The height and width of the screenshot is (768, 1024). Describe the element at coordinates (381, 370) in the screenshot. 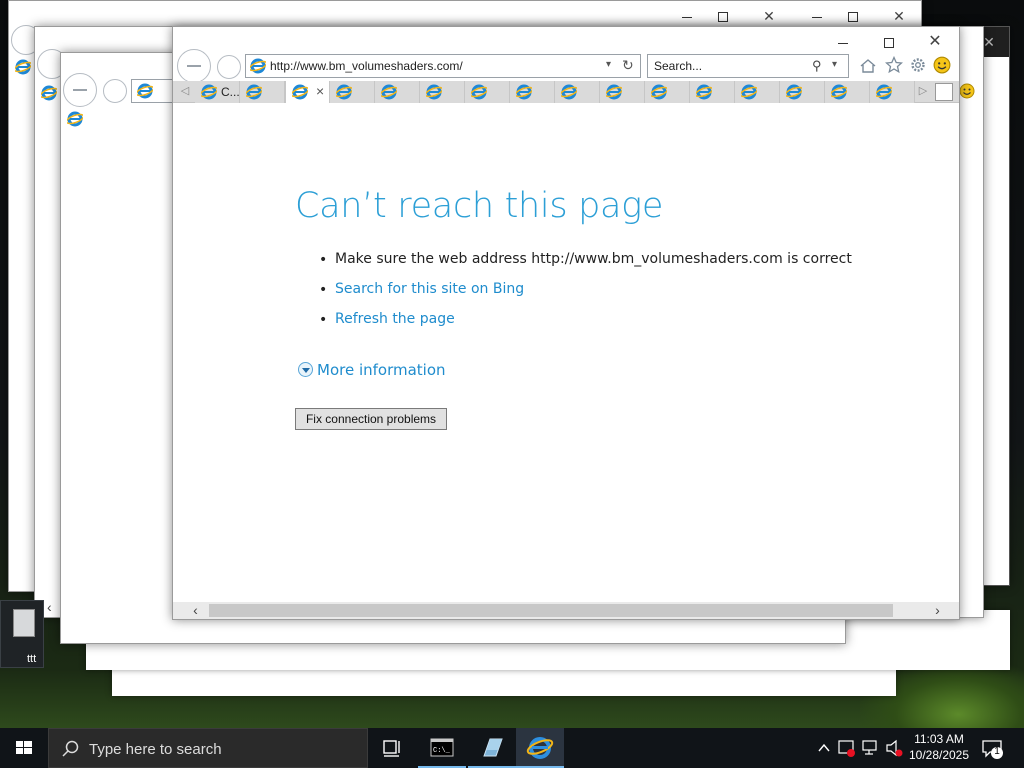

I see `more-information-label: More information` at that location.